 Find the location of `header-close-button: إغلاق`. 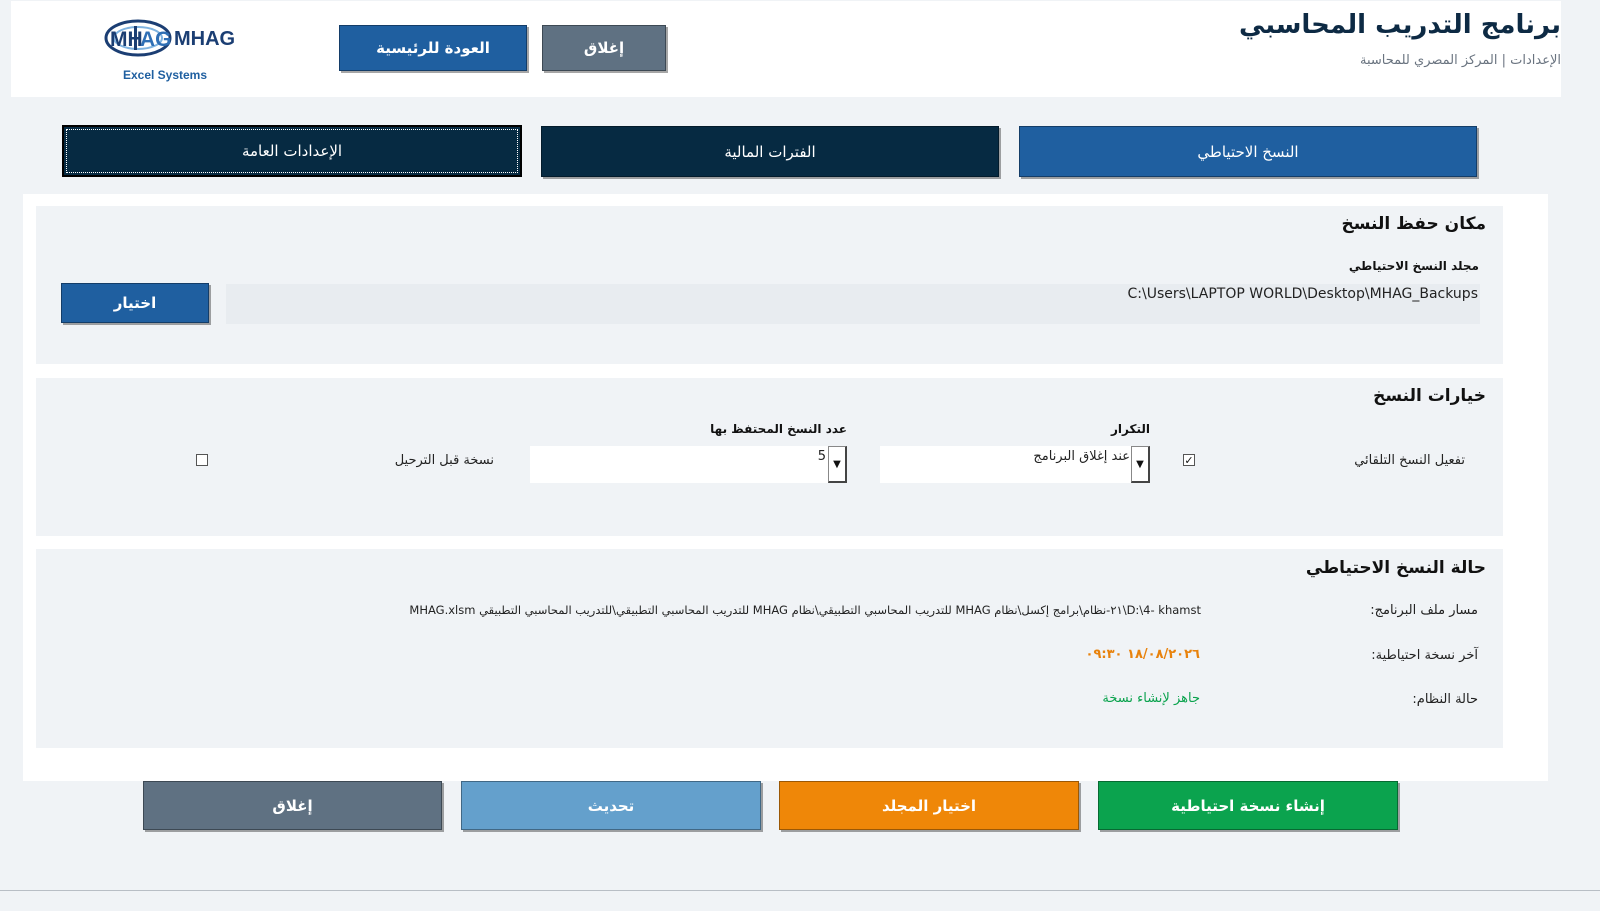

header-close-button: إغلاق is located at coordinates (604, 48).